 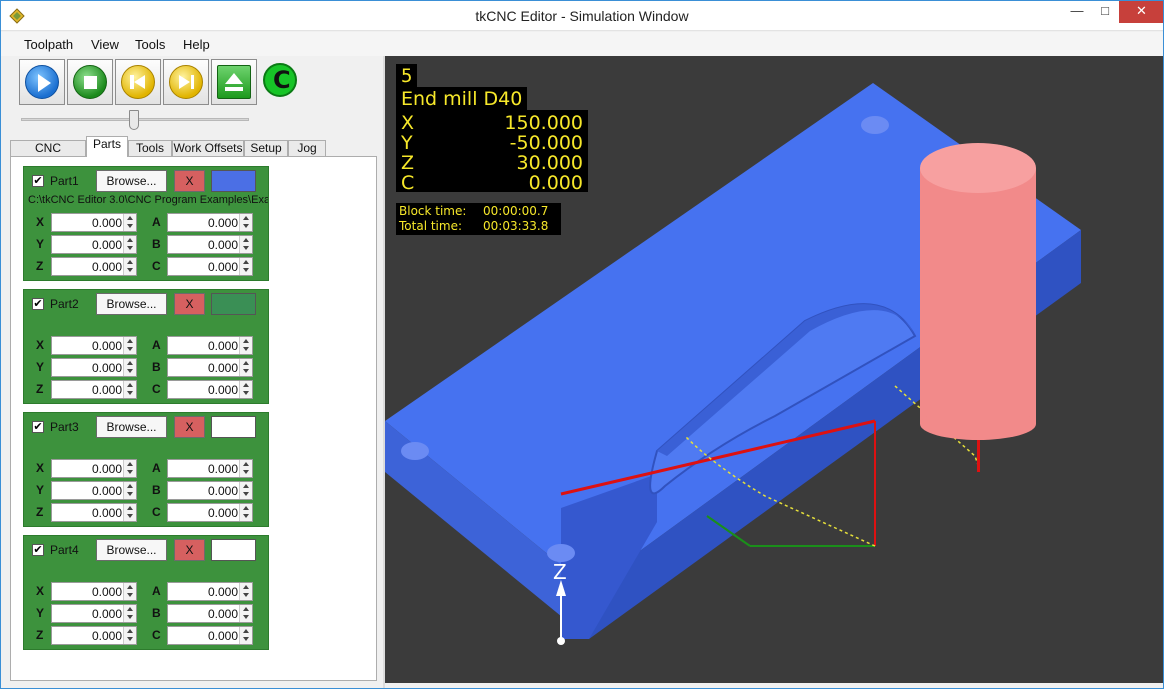 I want to click on menu-toolpath: Toolpath, so click(x=48, y=44).